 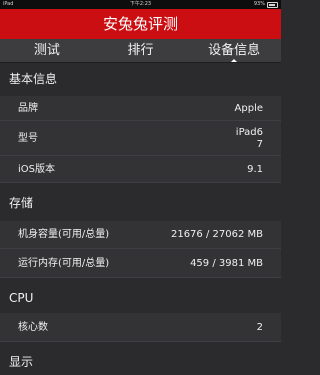 I want to click on row-value: 2, so click(x=259, y=327).